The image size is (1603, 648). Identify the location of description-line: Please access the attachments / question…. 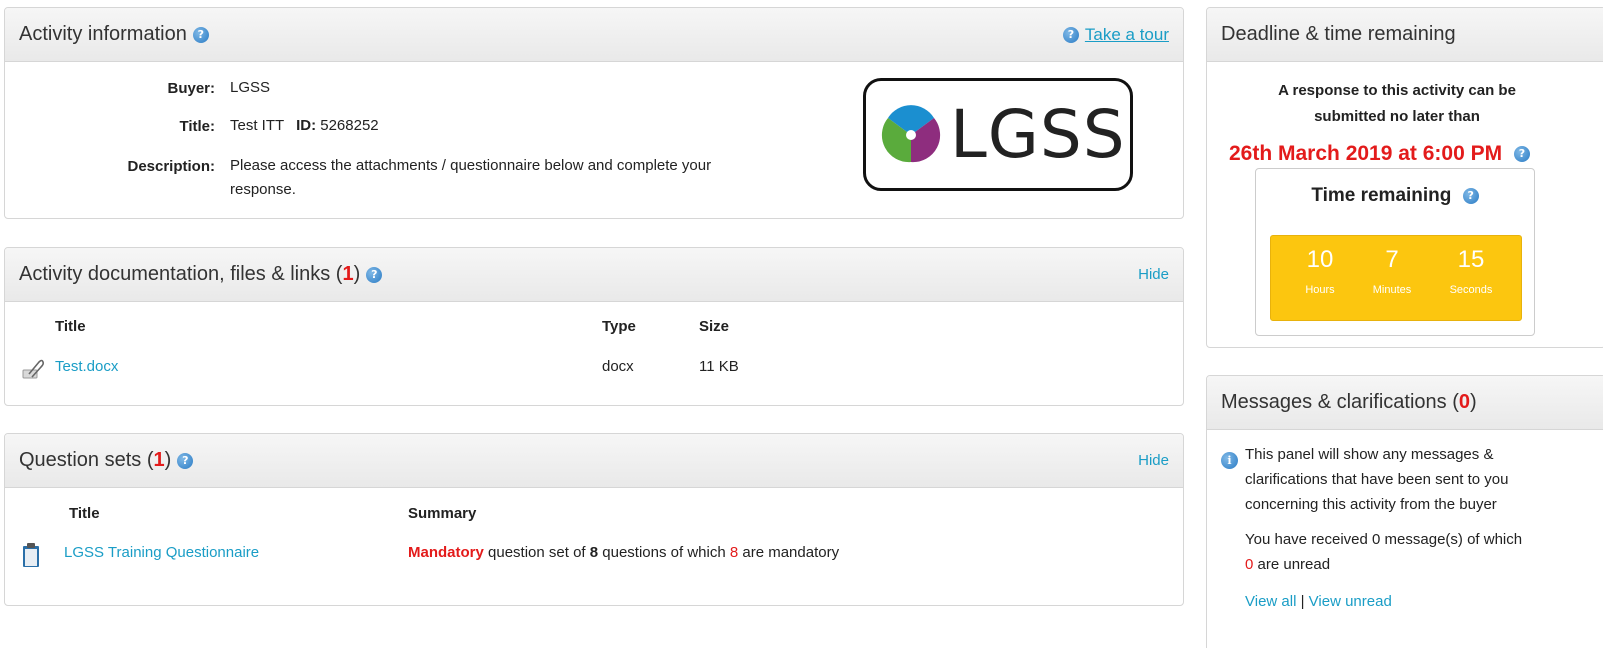
(471, 165).